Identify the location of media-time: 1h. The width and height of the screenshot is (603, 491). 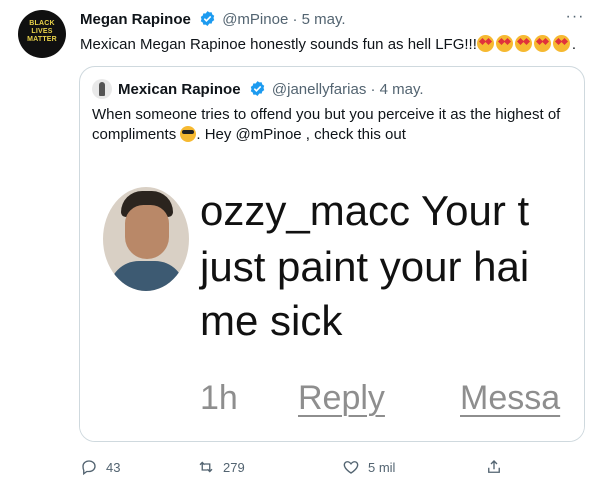
(219, 398).